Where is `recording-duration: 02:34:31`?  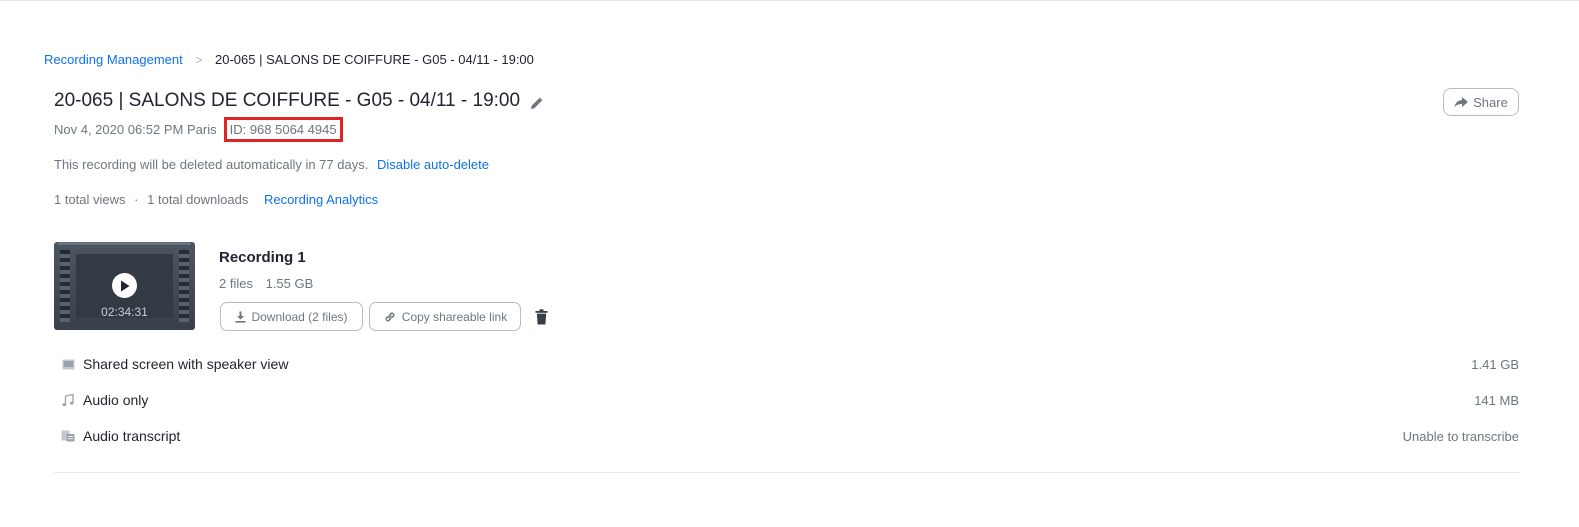 recording-duration: 02:34:31 is located at coordinates (124, 312).